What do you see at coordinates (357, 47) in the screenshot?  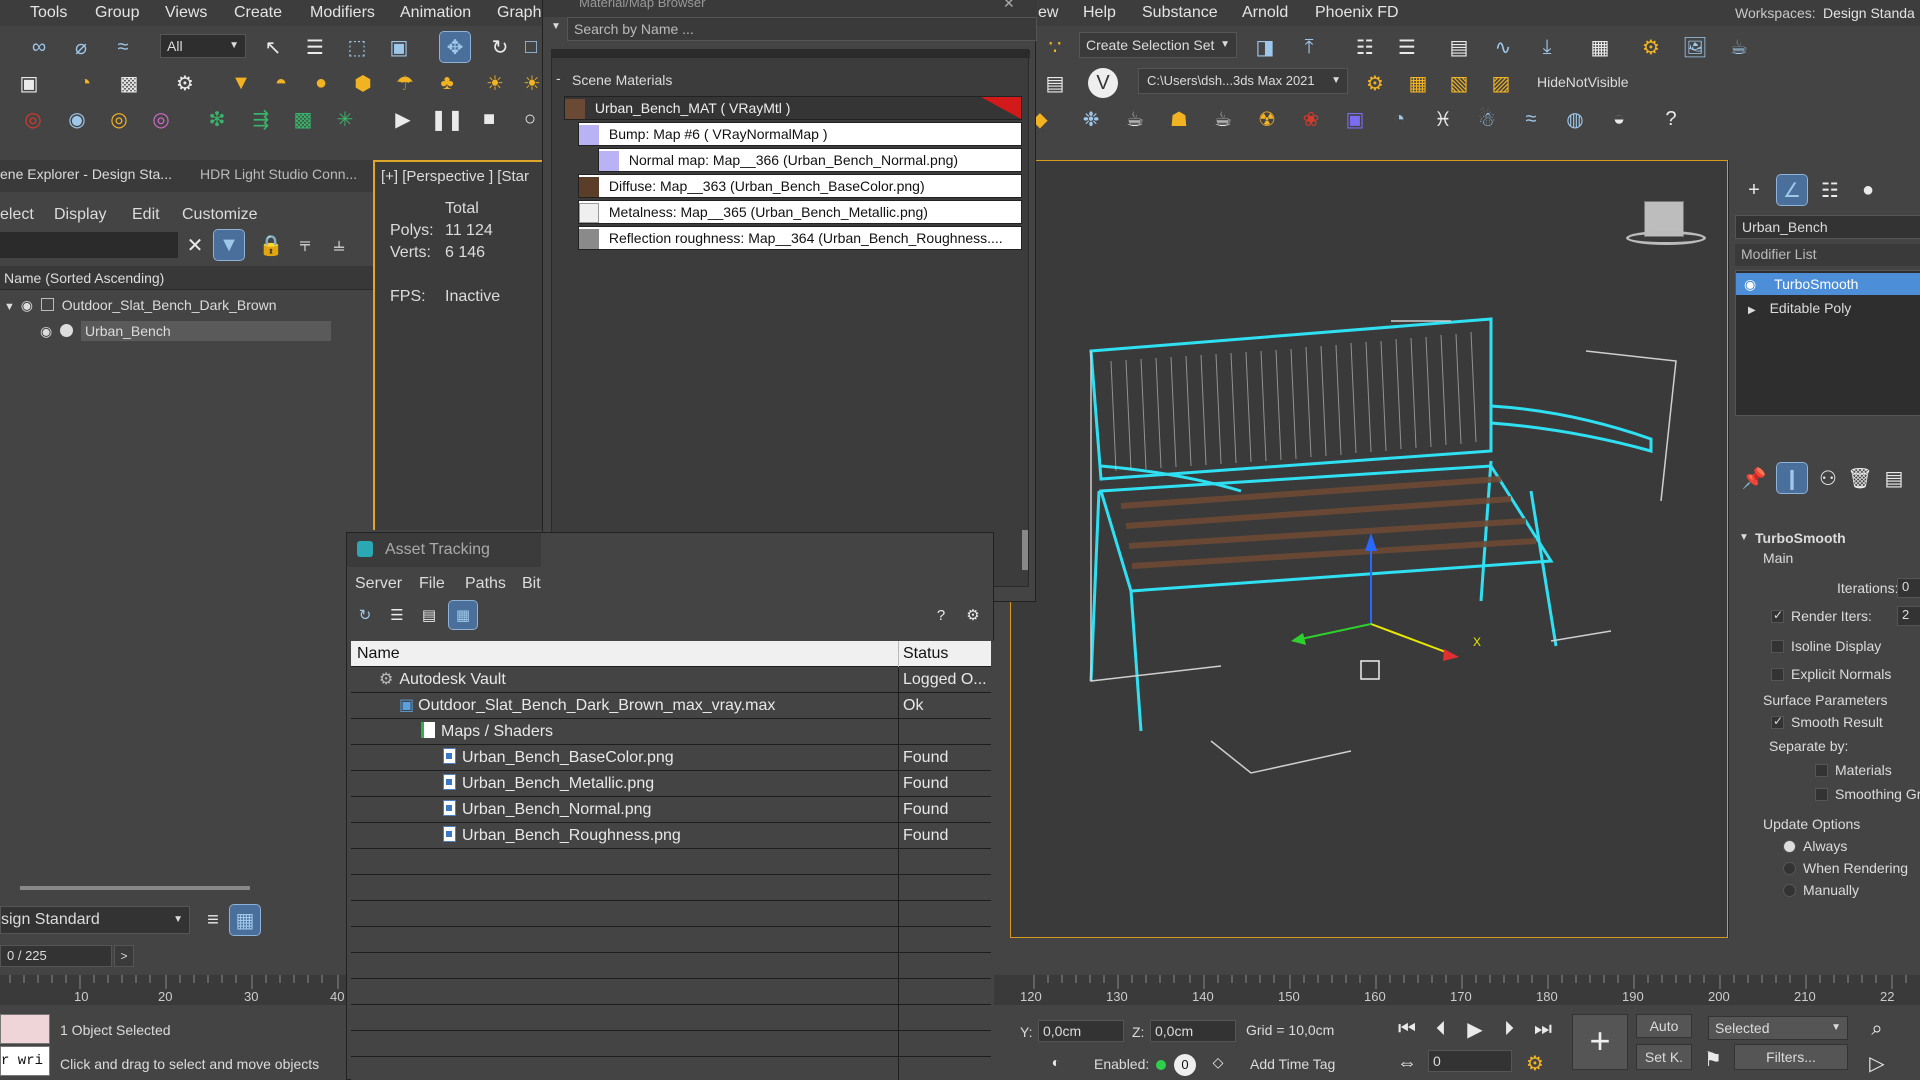 I see `rect-selection-icon: ⬚` at bounding box center [357, 47].